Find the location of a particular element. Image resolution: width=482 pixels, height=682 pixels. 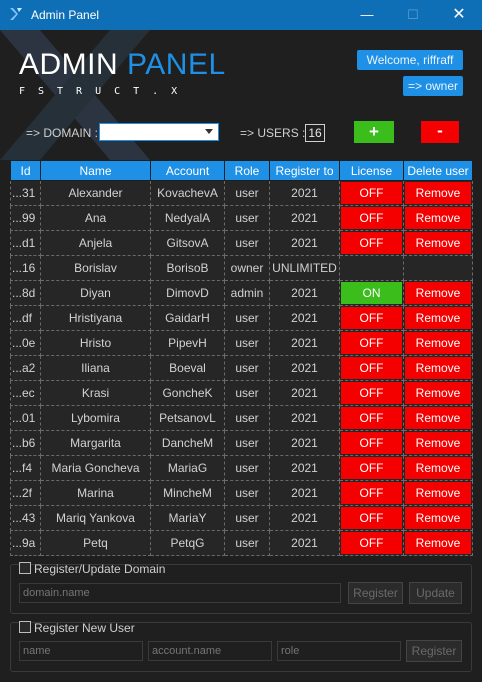

register-user-button: Register is located at coordinates (434, 651).